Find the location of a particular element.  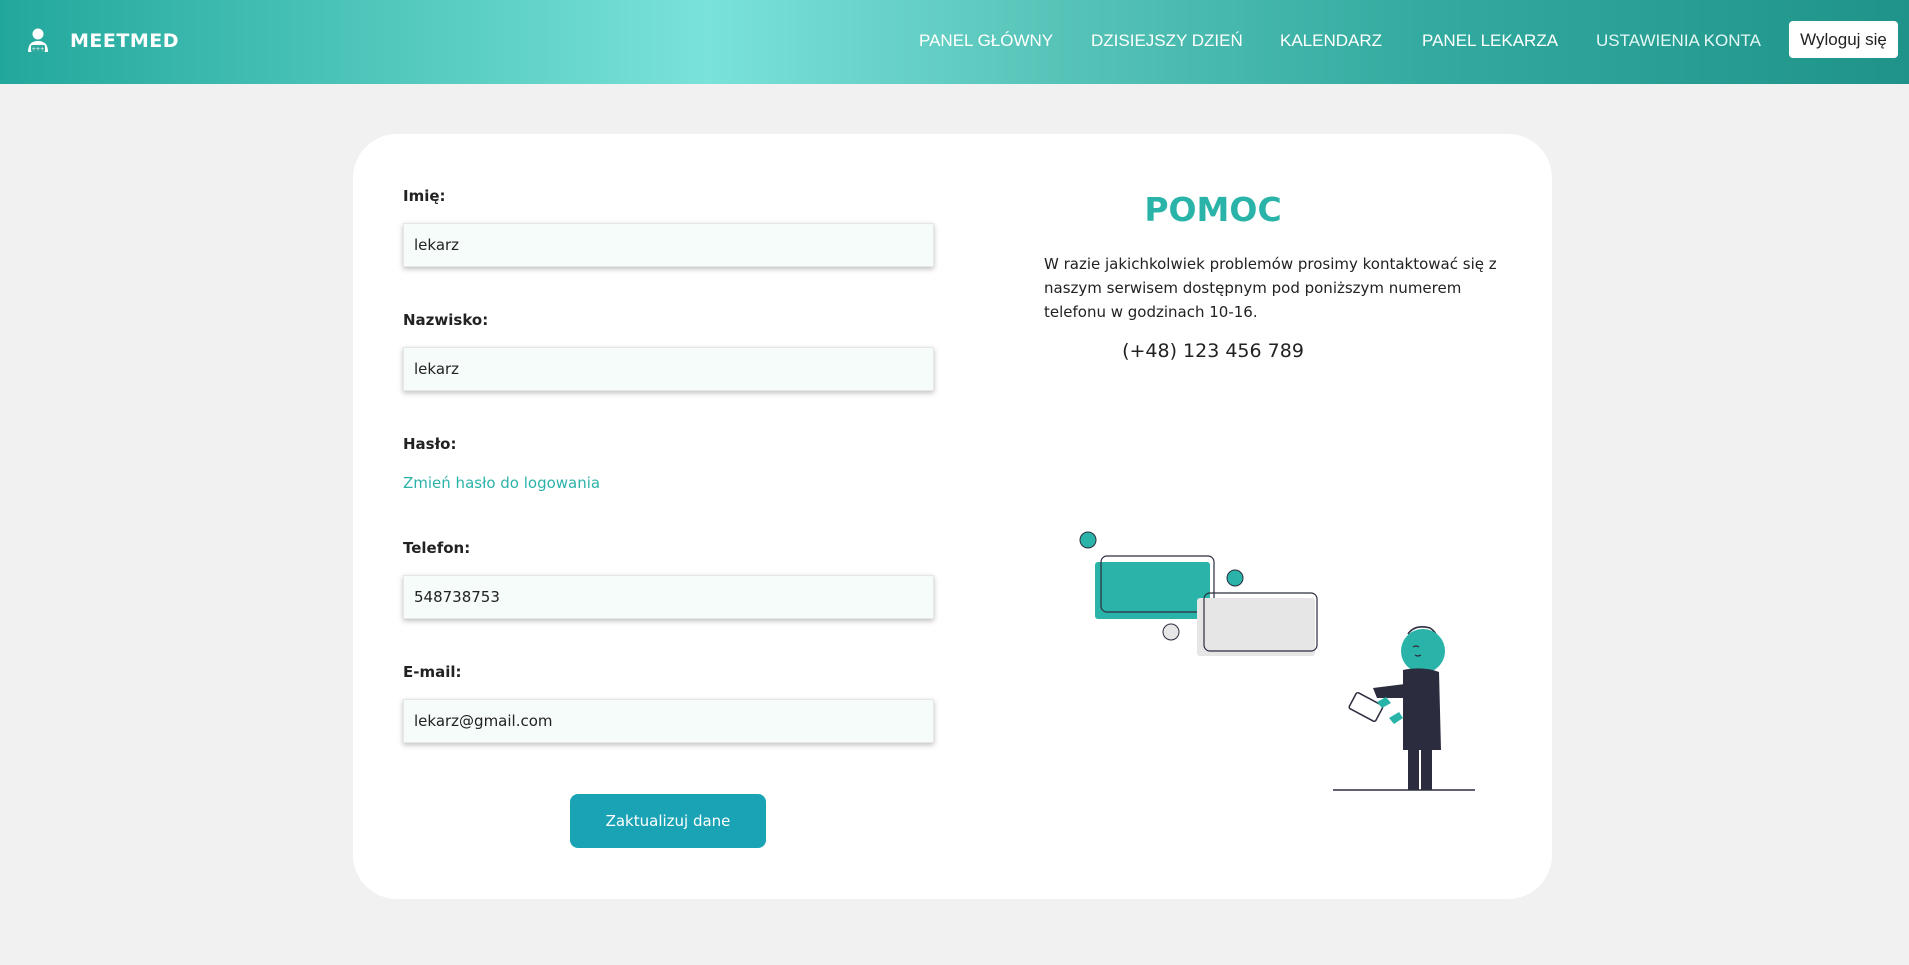

email-input is located at coordinates (668, 721).